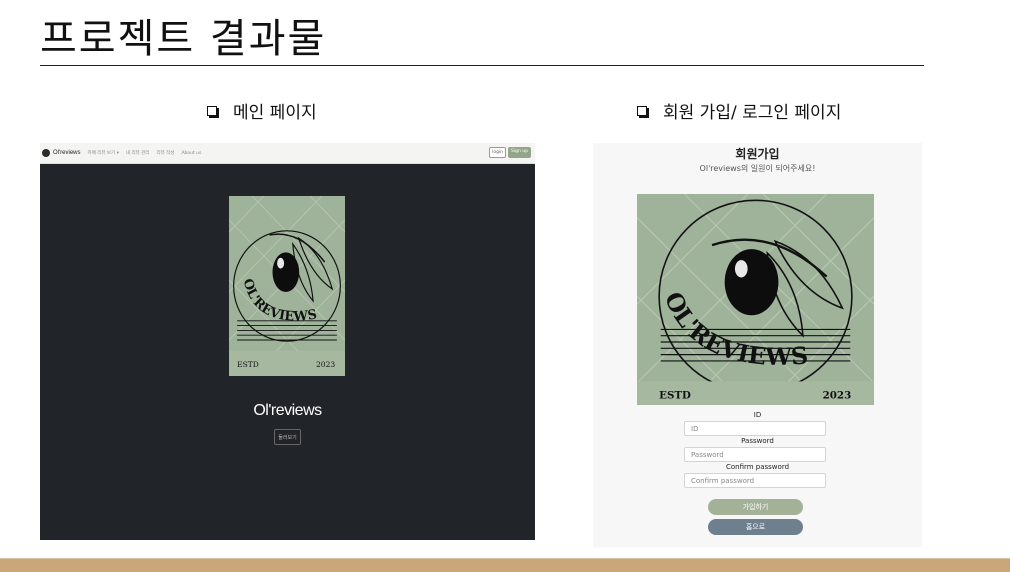 This screenshot has height=572, width=1010. What do you see at coordinates (757, 467) in the screenshot?
I see `confirm-password-label: Confirm password` at bounding box center [757, 467].